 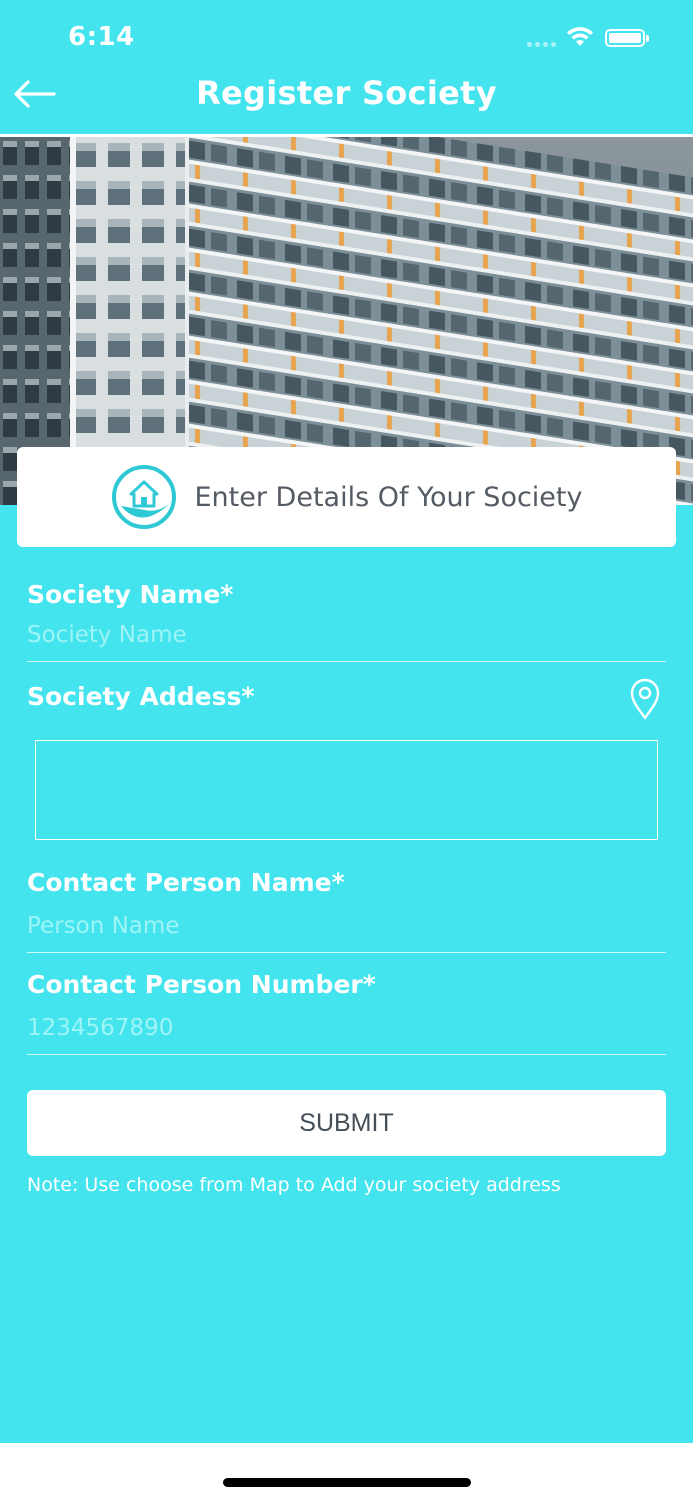 I want to click on page-title: Register Society, so click(x=346, y=93).